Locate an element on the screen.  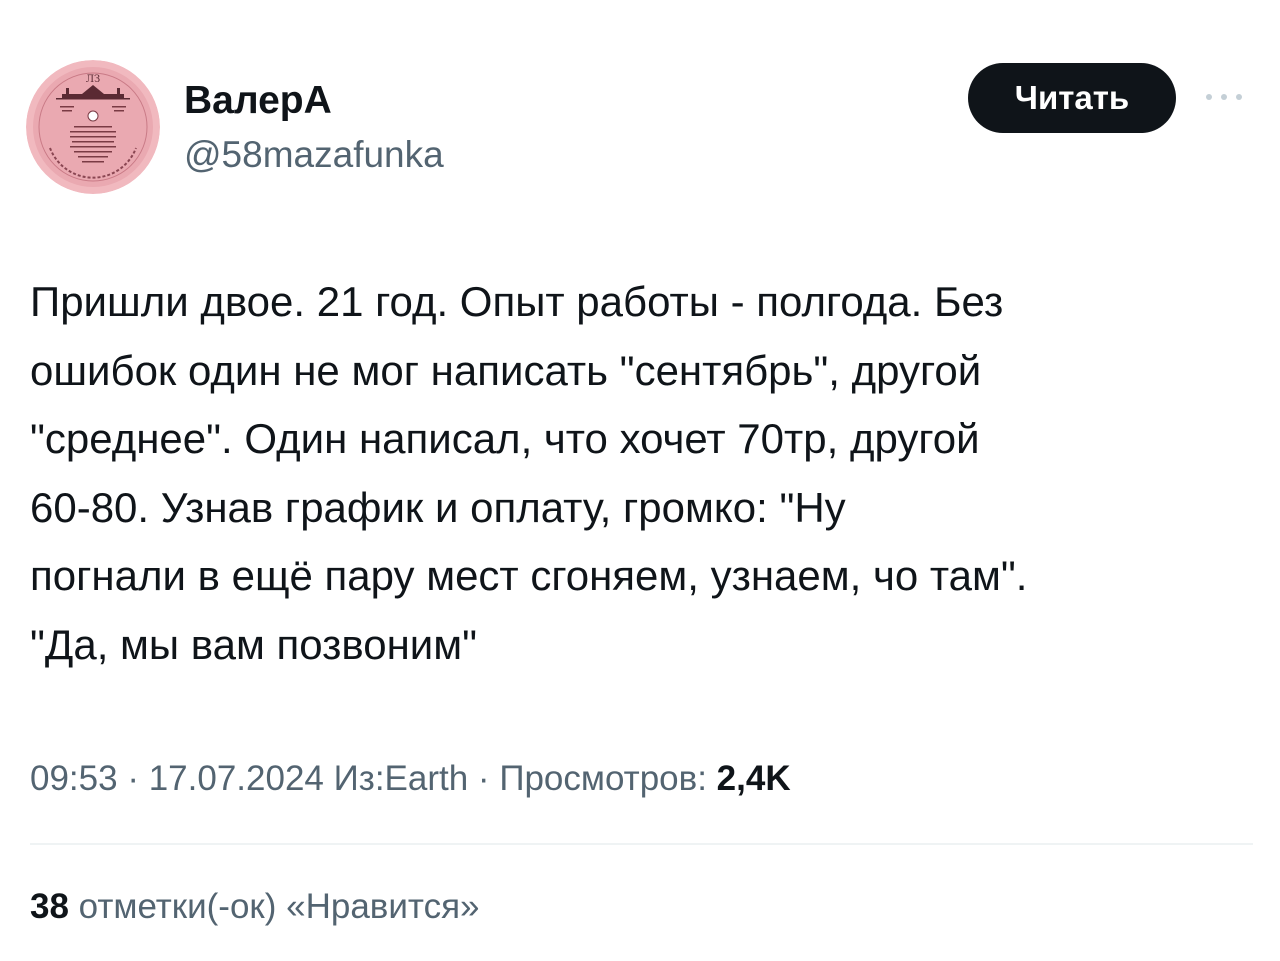
tweet-source: Из:Earth is located at coordinates (401, 778).